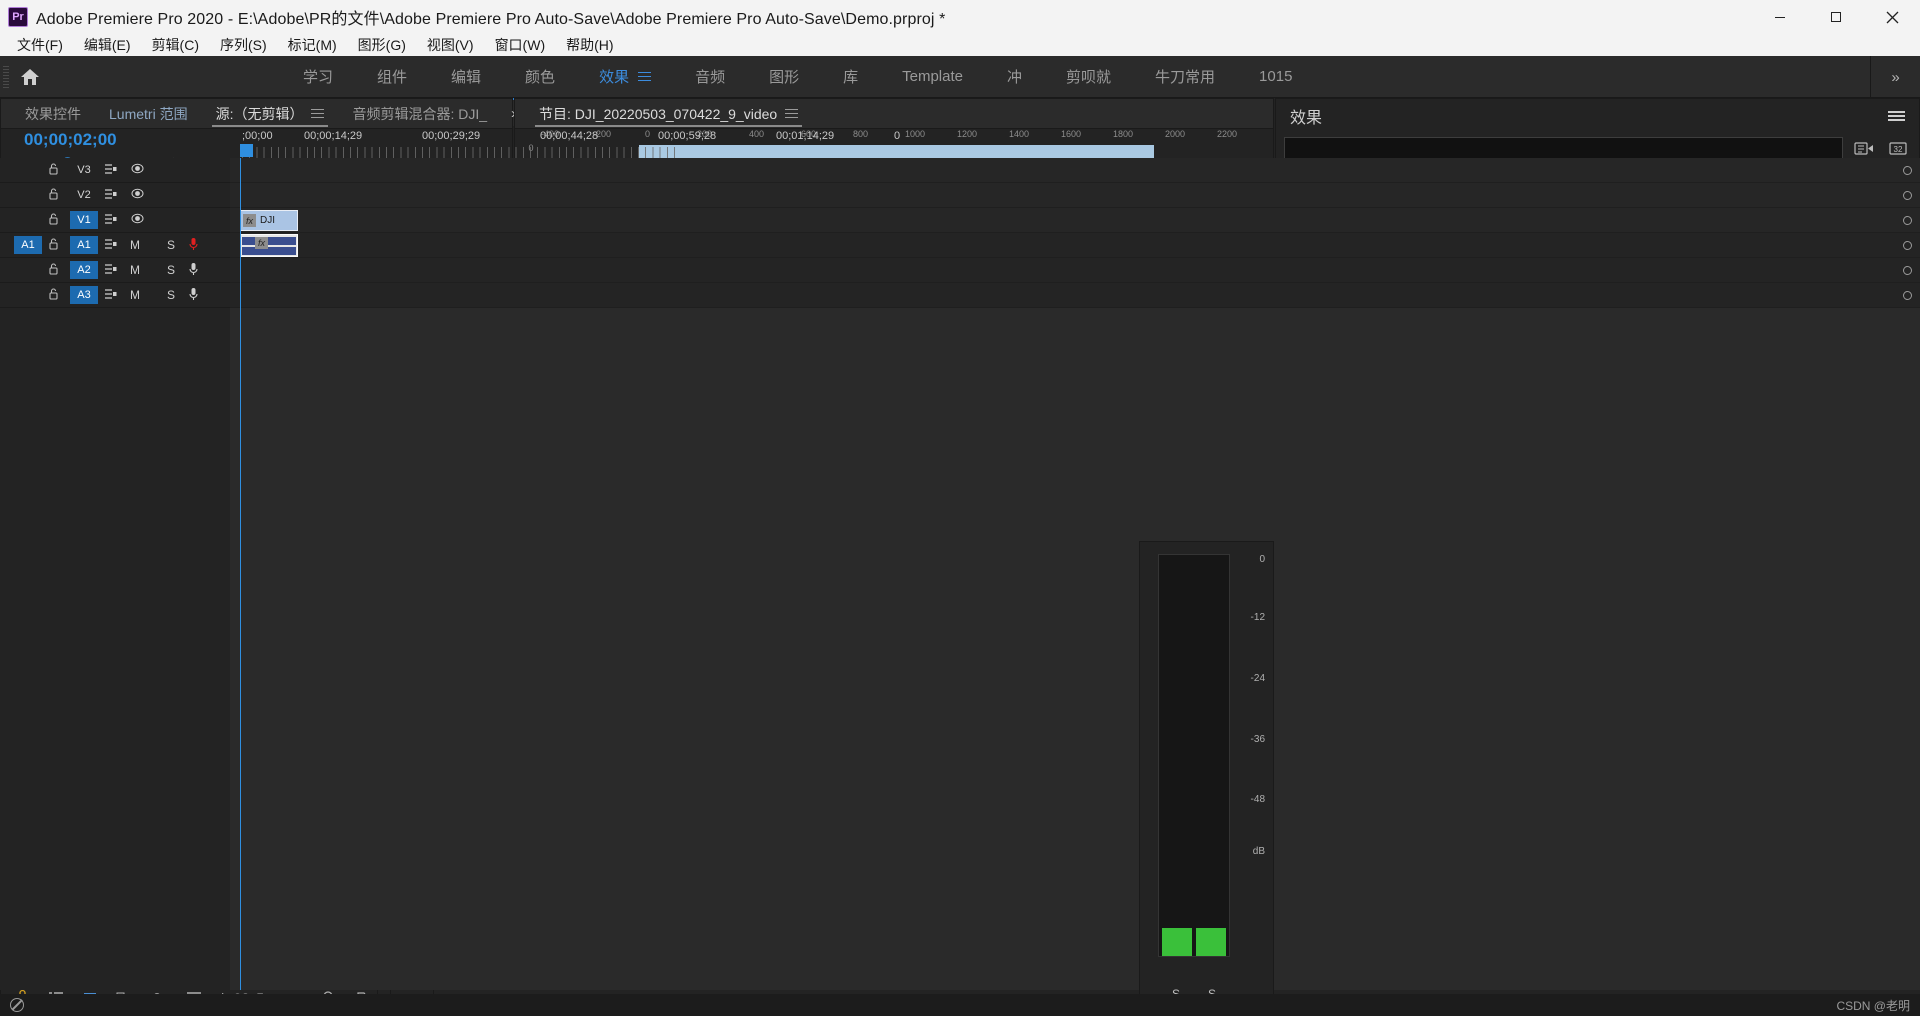 The width and height of the screenshot is (1920, 1016). I want to click on menu-file: 文件(F), so click(40, 45).